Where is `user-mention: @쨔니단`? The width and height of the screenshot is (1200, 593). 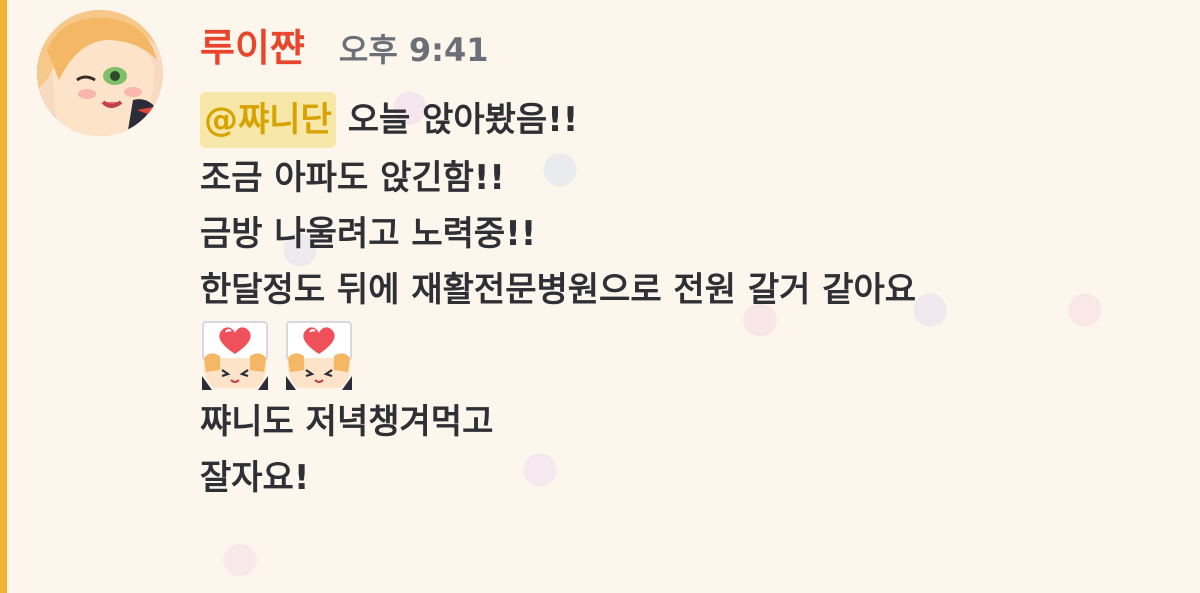 user-mention: @쨔니단 is located at coordinates (268, 120).